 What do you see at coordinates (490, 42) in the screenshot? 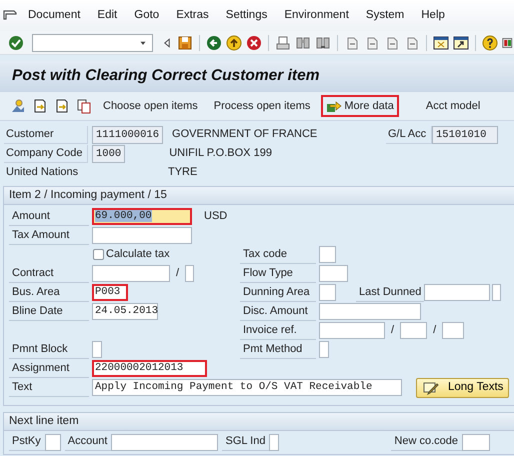
I see `help-icon` at bounding box center [490, 42].